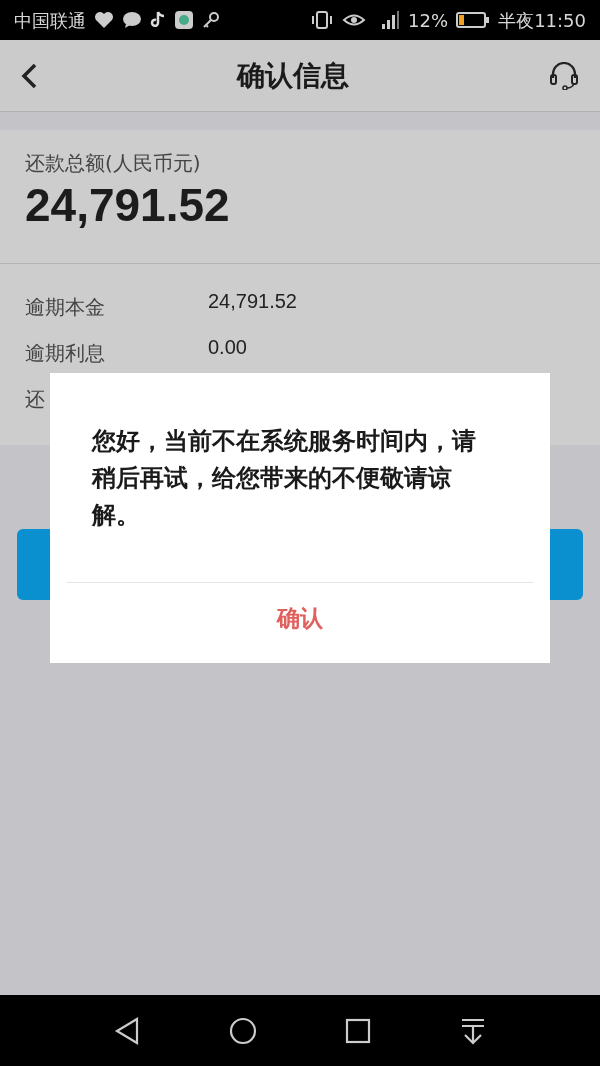 Image resolution: width=600 pixels, height=1066 pixels. I want to click on key-icon, so click(211, 20).